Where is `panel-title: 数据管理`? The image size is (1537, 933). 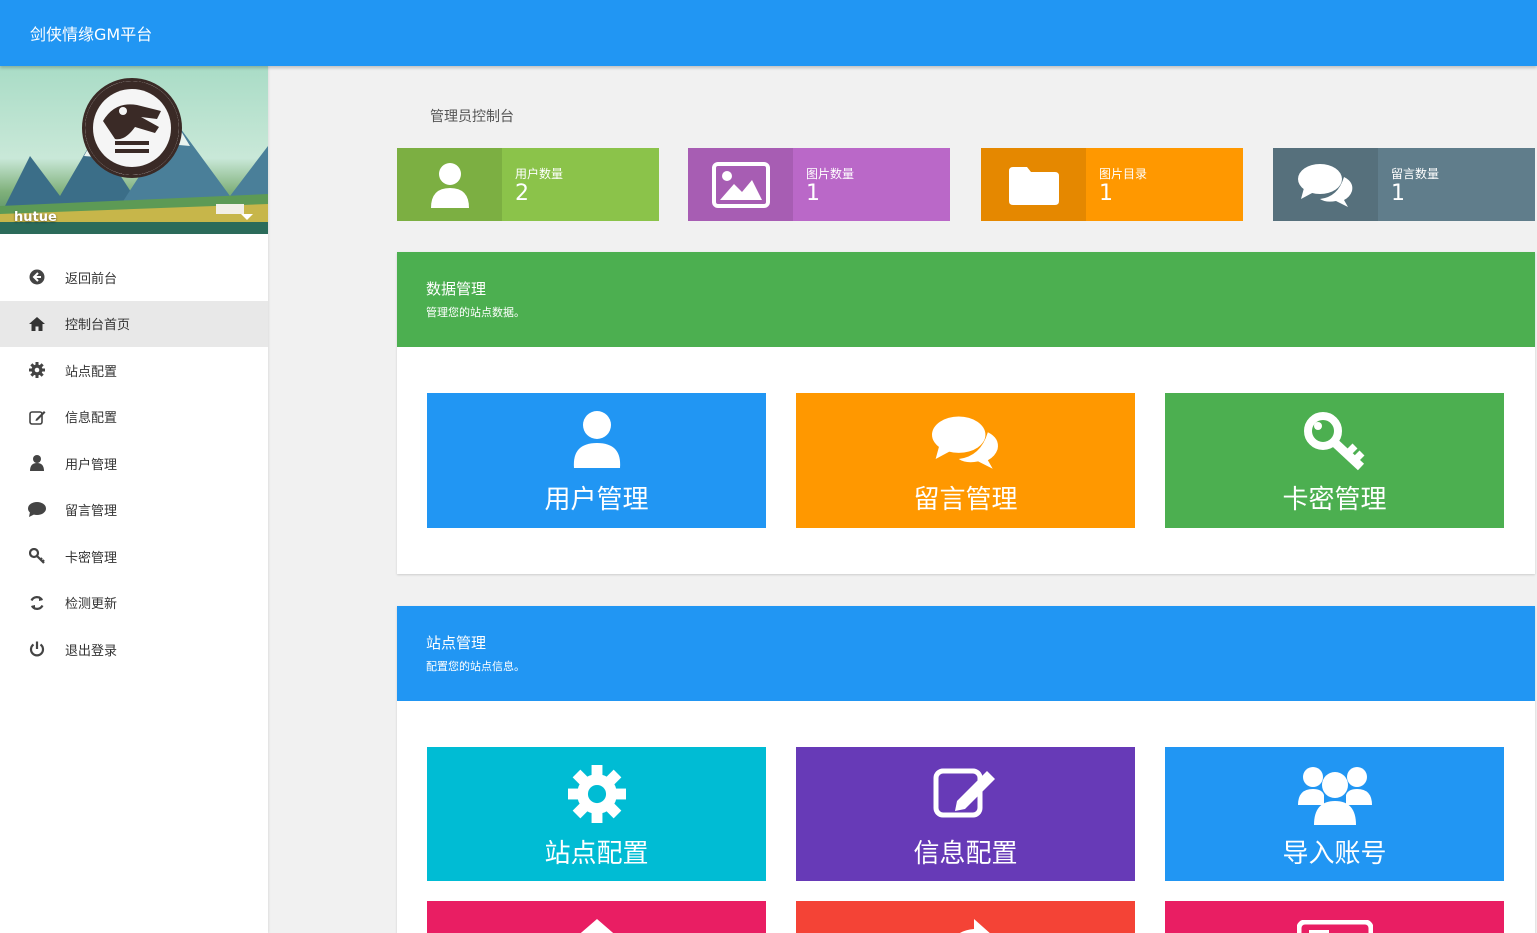 panel-title: 数据管理 is located at coordinates (456, 289).